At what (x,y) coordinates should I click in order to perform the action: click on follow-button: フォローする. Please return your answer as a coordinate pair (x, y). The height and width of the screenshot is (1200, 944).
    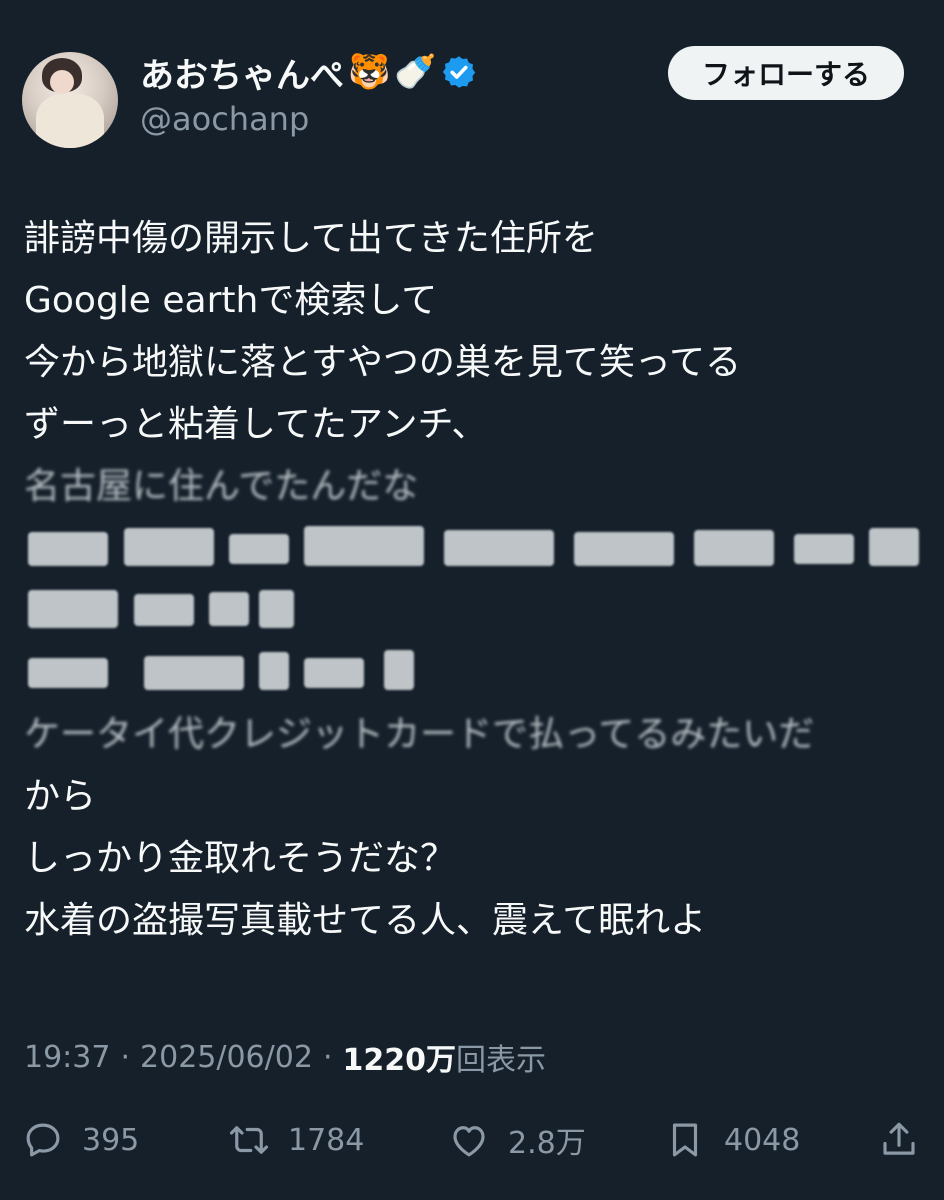
    Looking at the image, I should click on (786, 73).